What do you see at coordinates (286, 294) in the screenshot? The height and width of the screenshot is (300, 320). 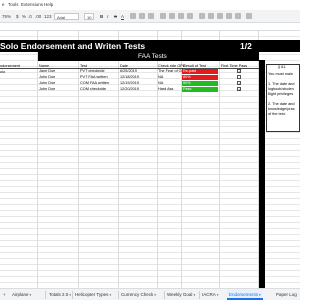 I see `tab-paper-log: Paper Log` at bounding box center [286, 294].